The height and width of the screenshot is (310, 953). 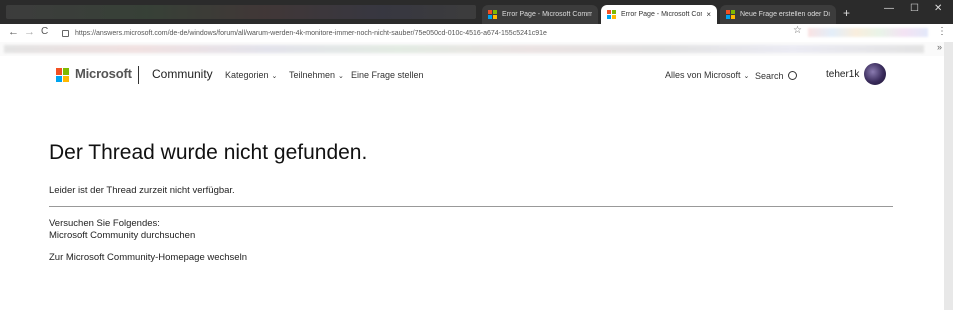 I want to click on page-title: Der Thread wurde nicht gefunden., so click(x=208, y=152).